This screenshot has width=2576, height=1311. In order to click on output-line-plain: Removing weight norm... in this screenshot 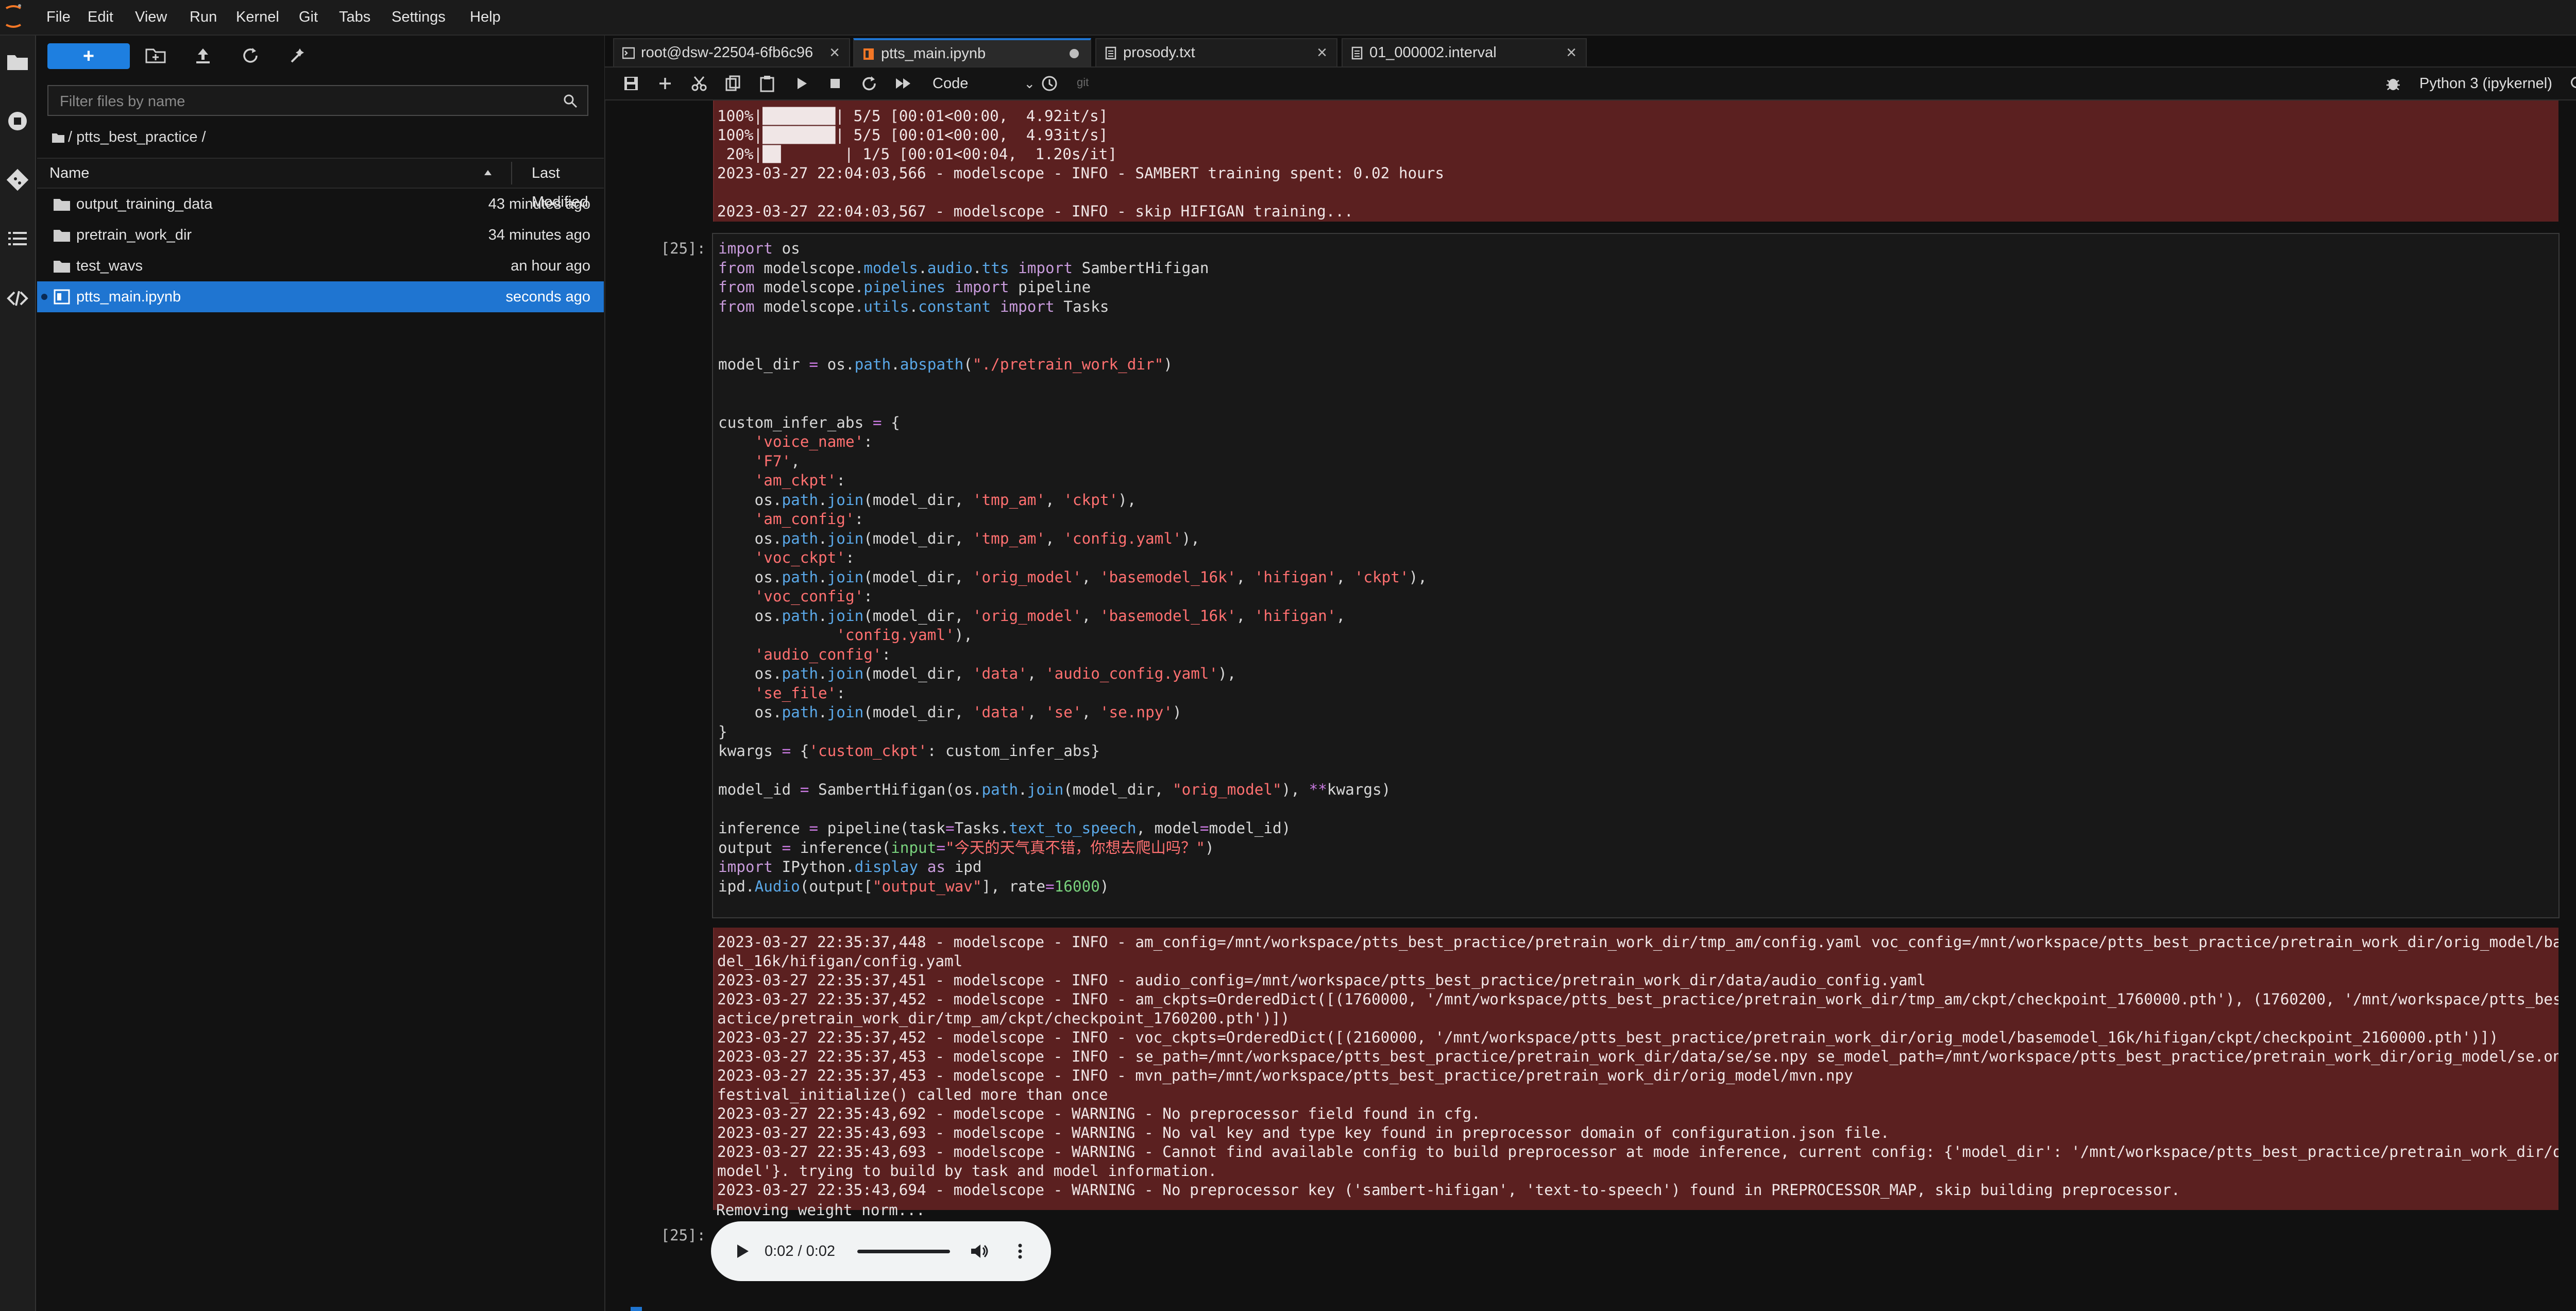, I will do `click(820, 1210)`.